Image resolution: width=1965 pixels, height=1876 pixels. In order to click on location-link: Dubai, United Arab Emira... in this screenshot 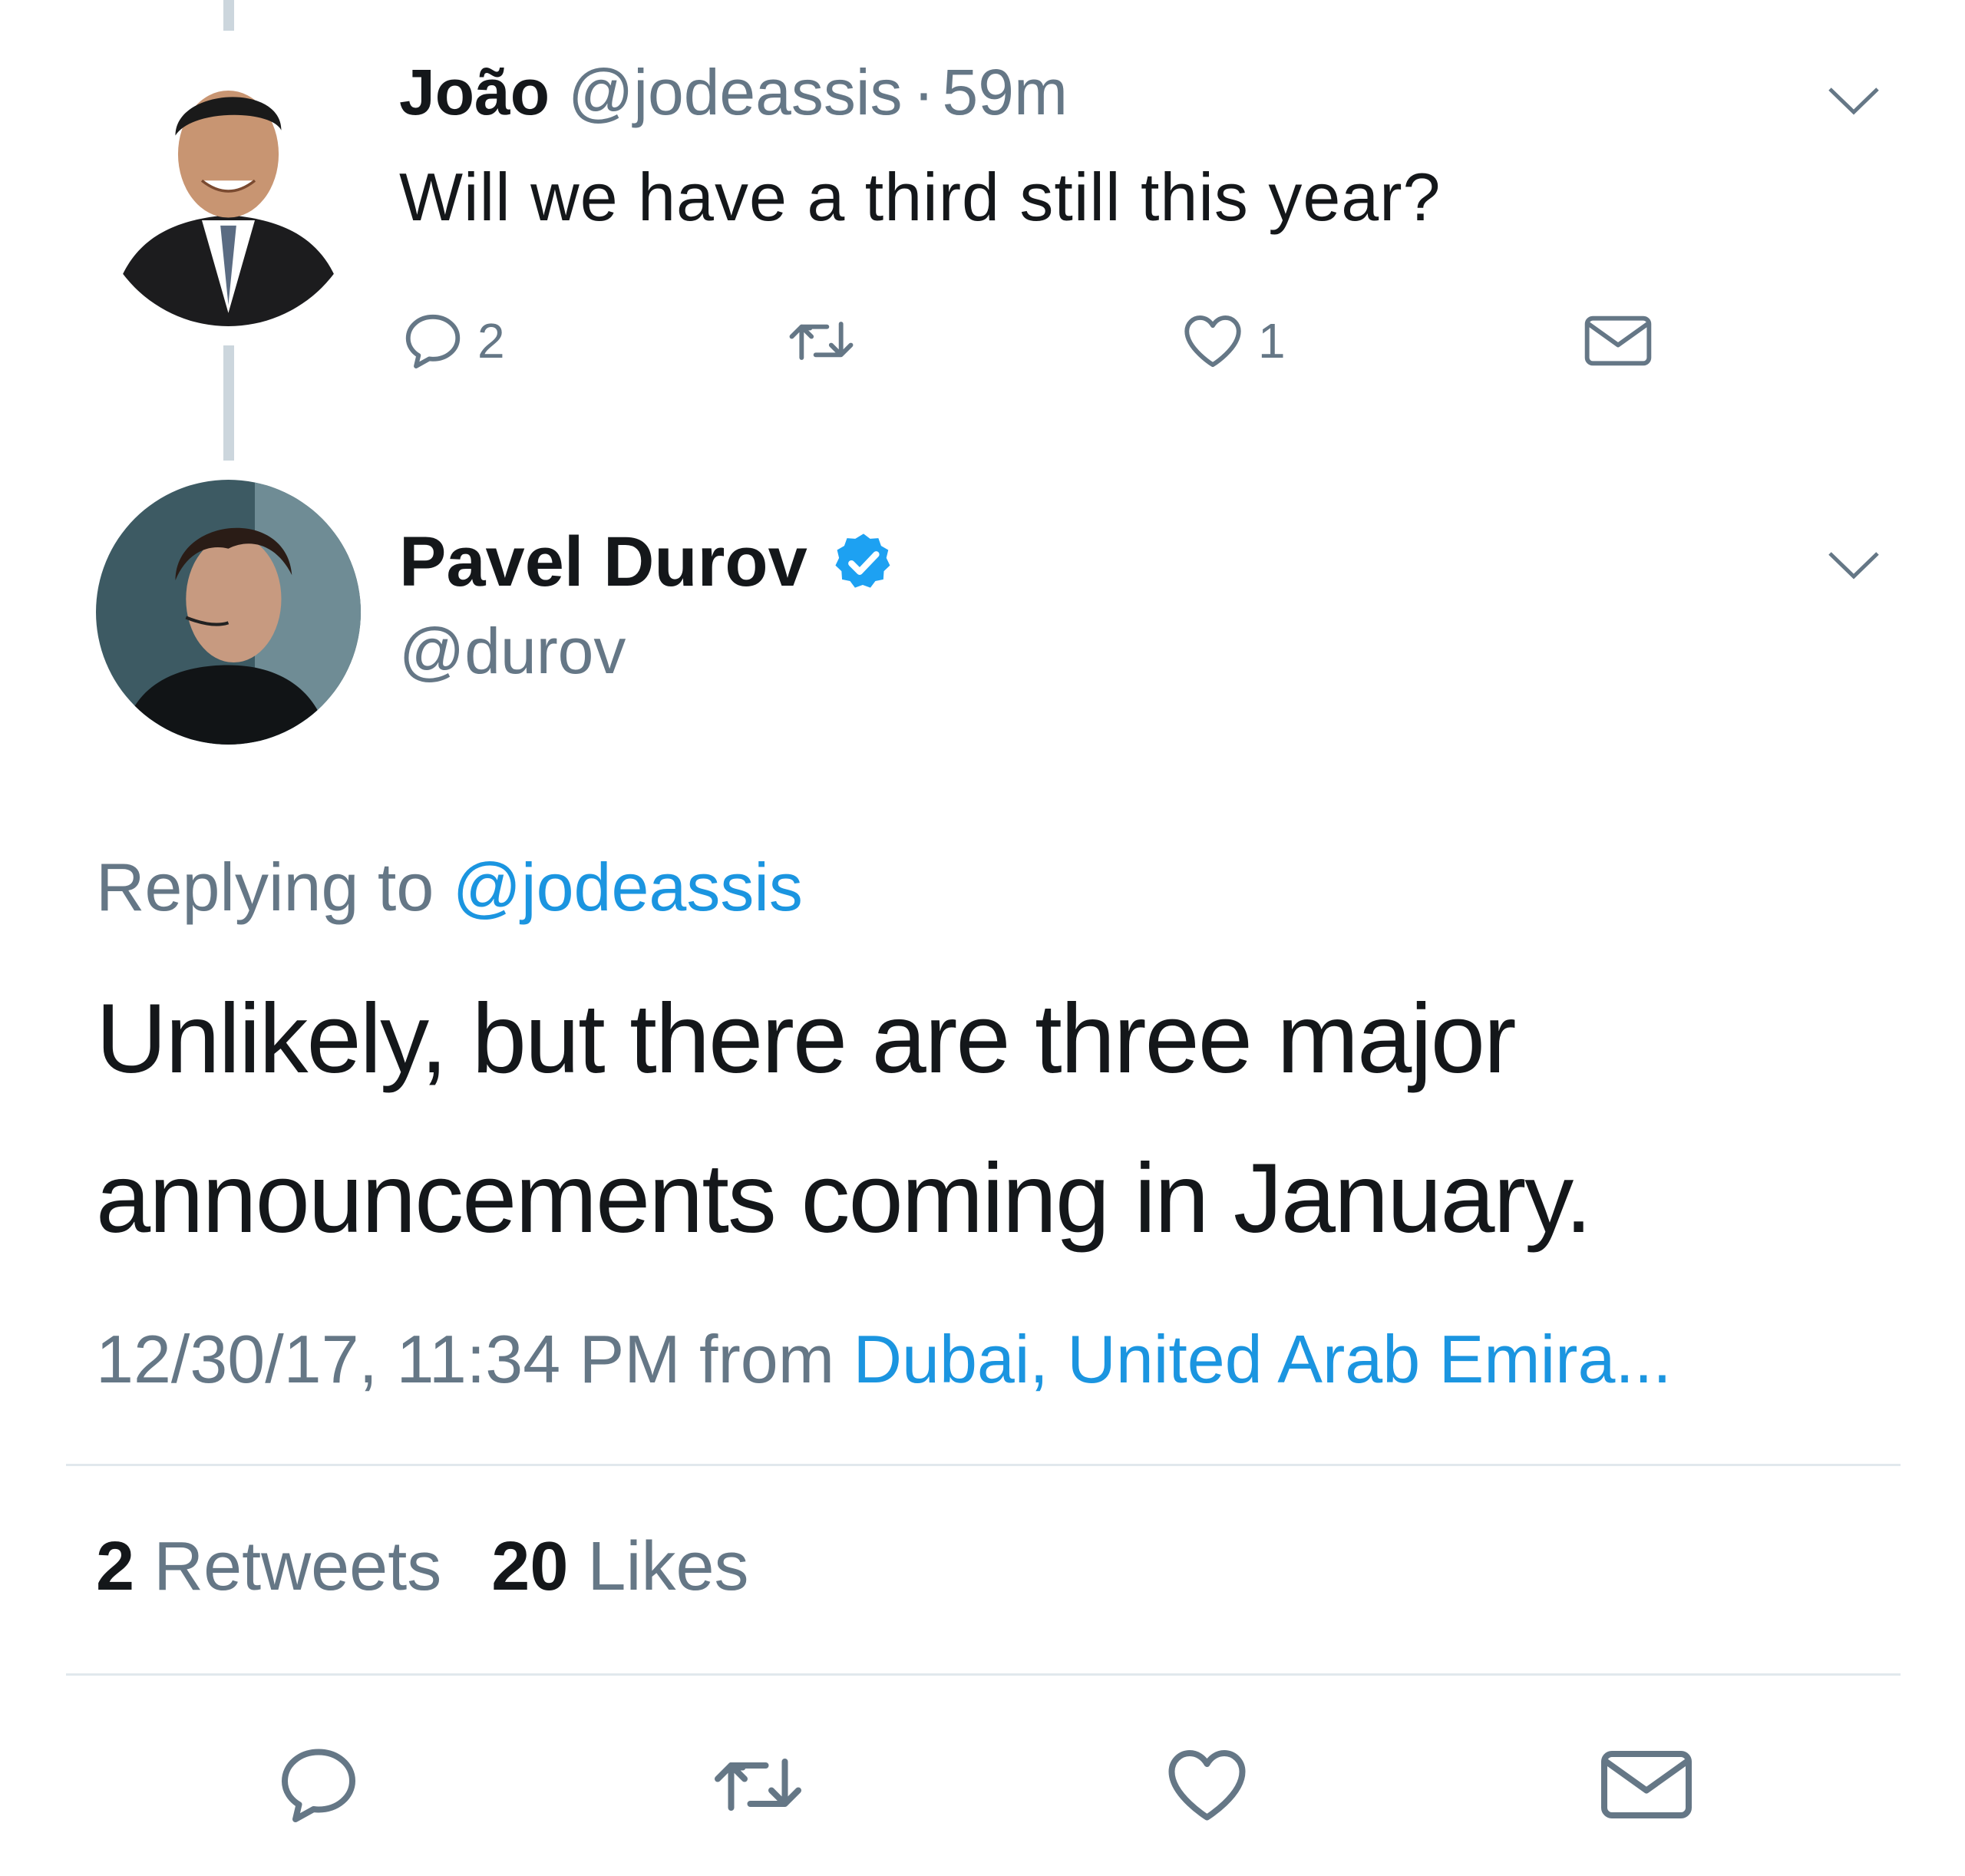, I will do `click(1262, 1359)`.